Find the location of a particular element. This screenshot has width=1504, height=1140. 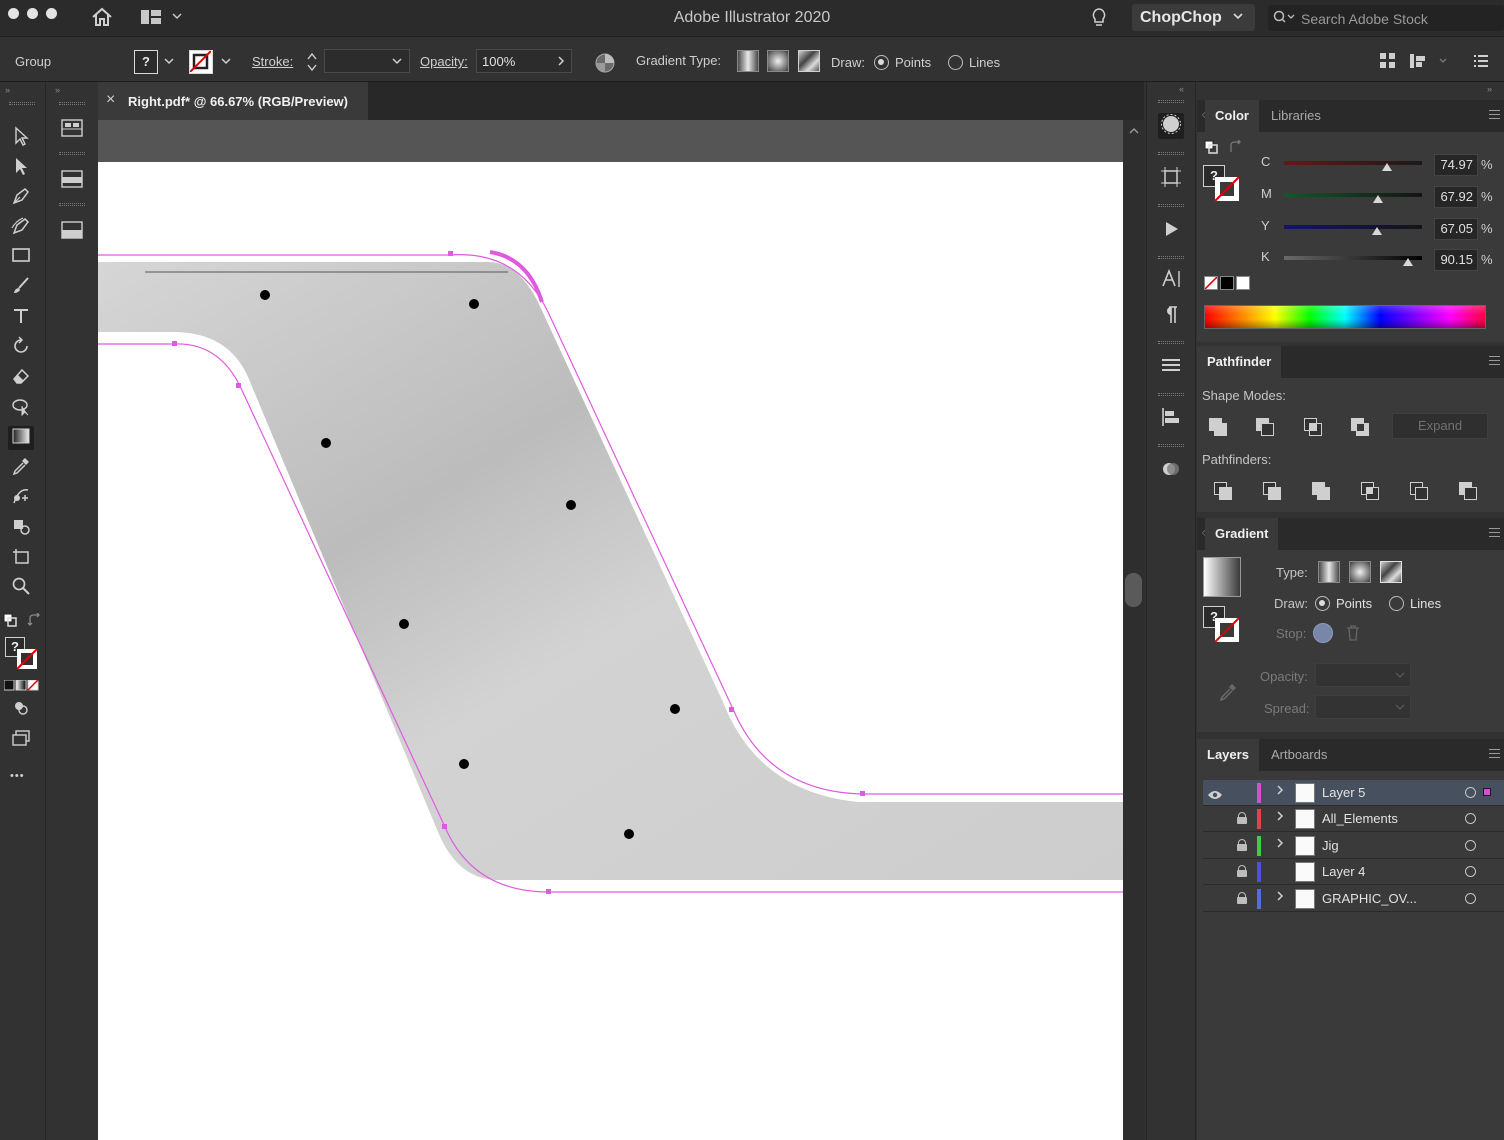

recolor-artwork-icon is located at coordinates (605, 64).